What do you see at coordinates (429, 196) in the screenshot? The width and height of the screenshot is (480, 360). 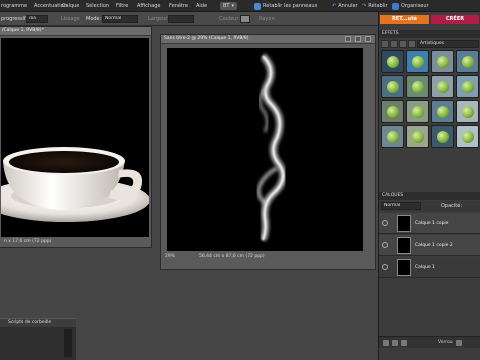 I see `layers-panel-title: CALQUES` at bounding box center [429, 196].